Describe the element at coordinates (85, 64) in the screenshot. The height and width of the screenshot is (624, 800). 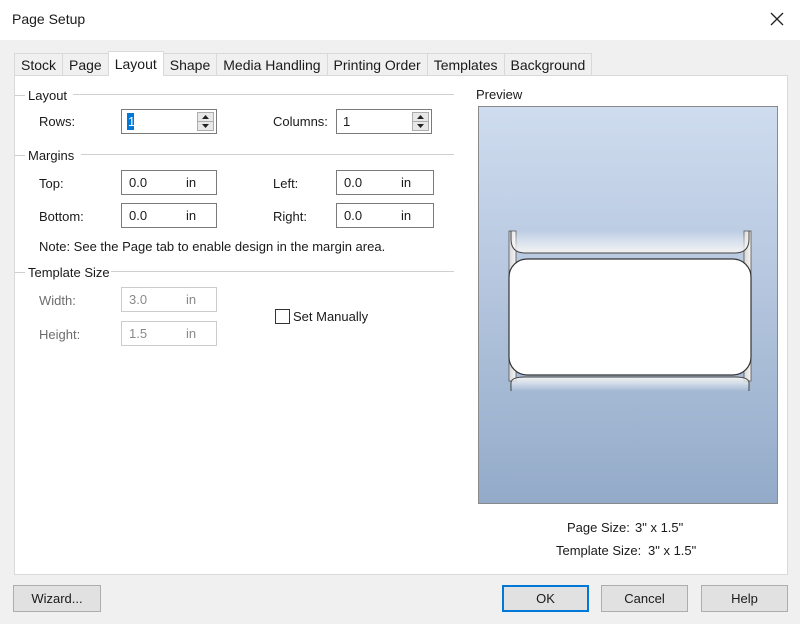
I see `tab-page: Page` at that location.